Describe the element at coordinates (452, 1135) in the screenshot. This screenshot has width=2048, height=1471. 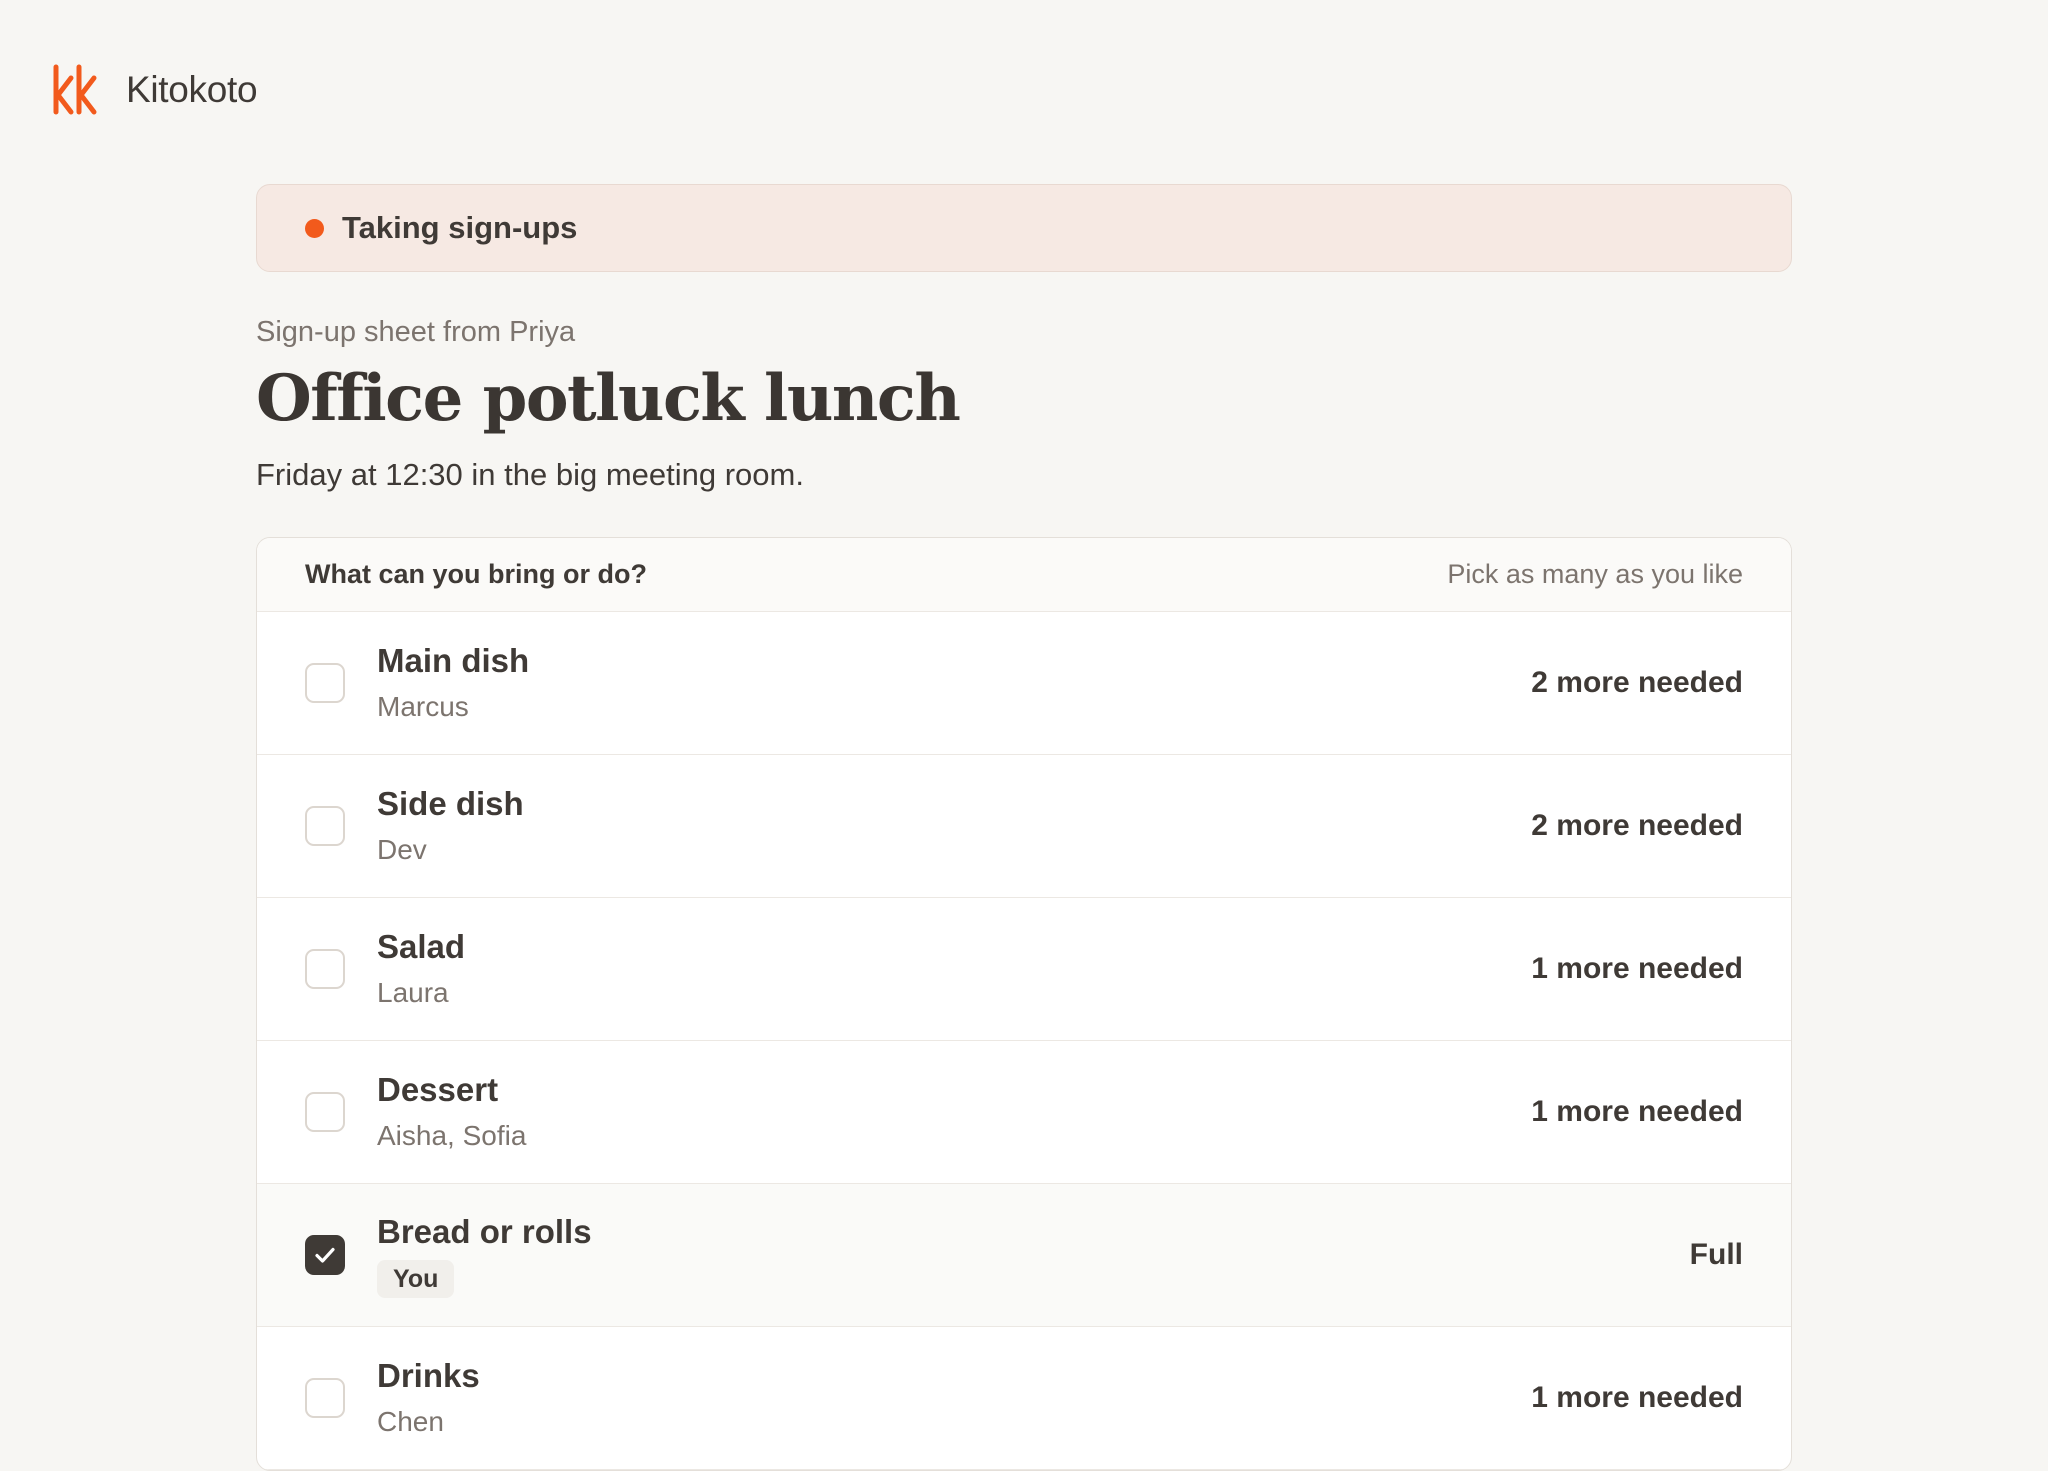
I see `item-people: Aisha, Sofia` at that location.